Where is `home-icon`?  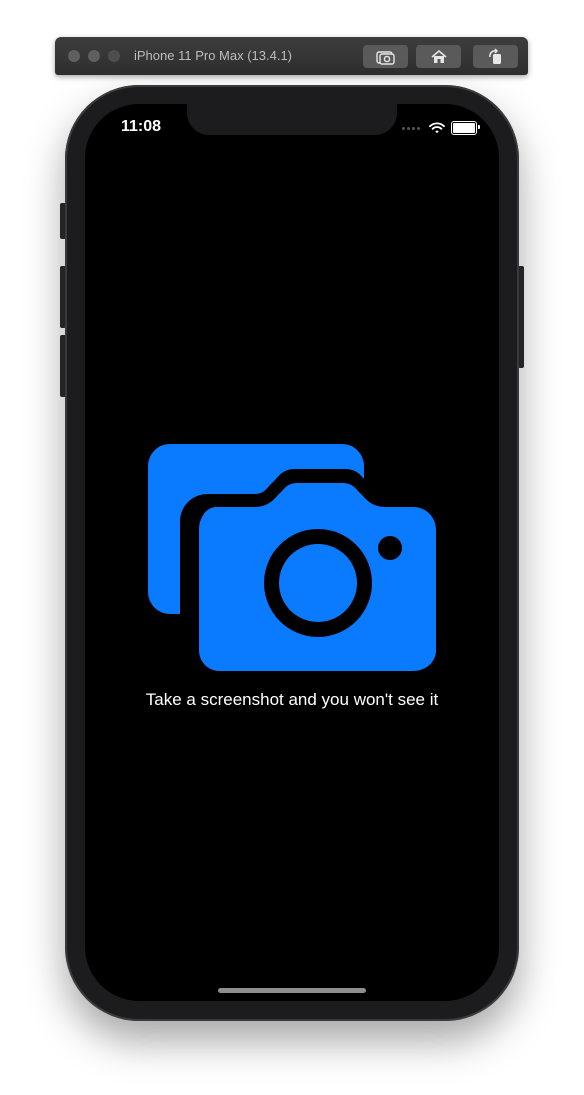 home-icon is located at coordinates (438, 56).